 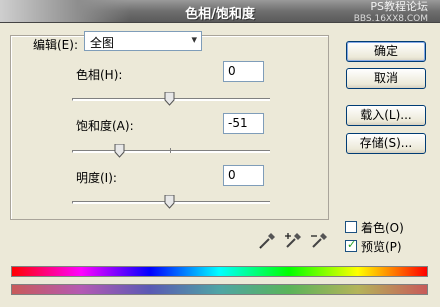 What do you see at coordinates (219, 289) in the screenshot?
I see `output-color-spectrum` at bounding box center [219, 289].